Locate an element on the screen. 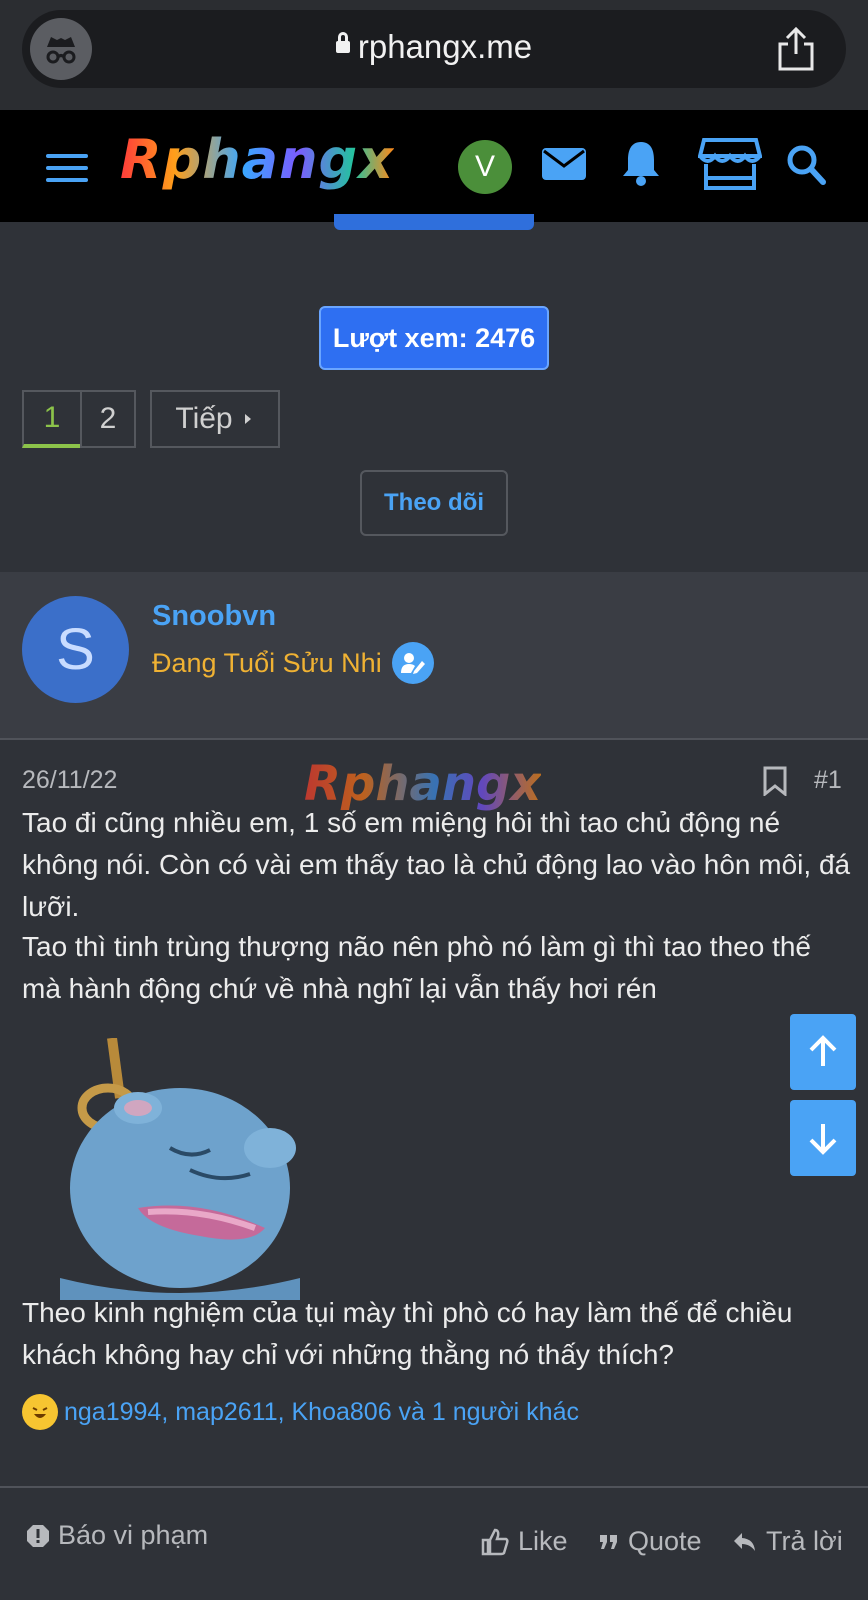 The height and width of the screenshot is (1600, 868). quote-button: Quote is located at coordinates (650, 1541).